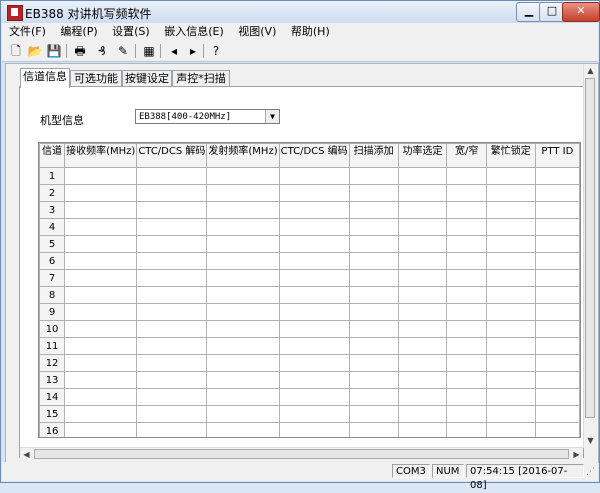 This screenshot has width=600, height=493. What do you see at coordinates (27, 32) in the screenshot?
I see `menu-file: 文件(F)` at bounding box center [27, 32].